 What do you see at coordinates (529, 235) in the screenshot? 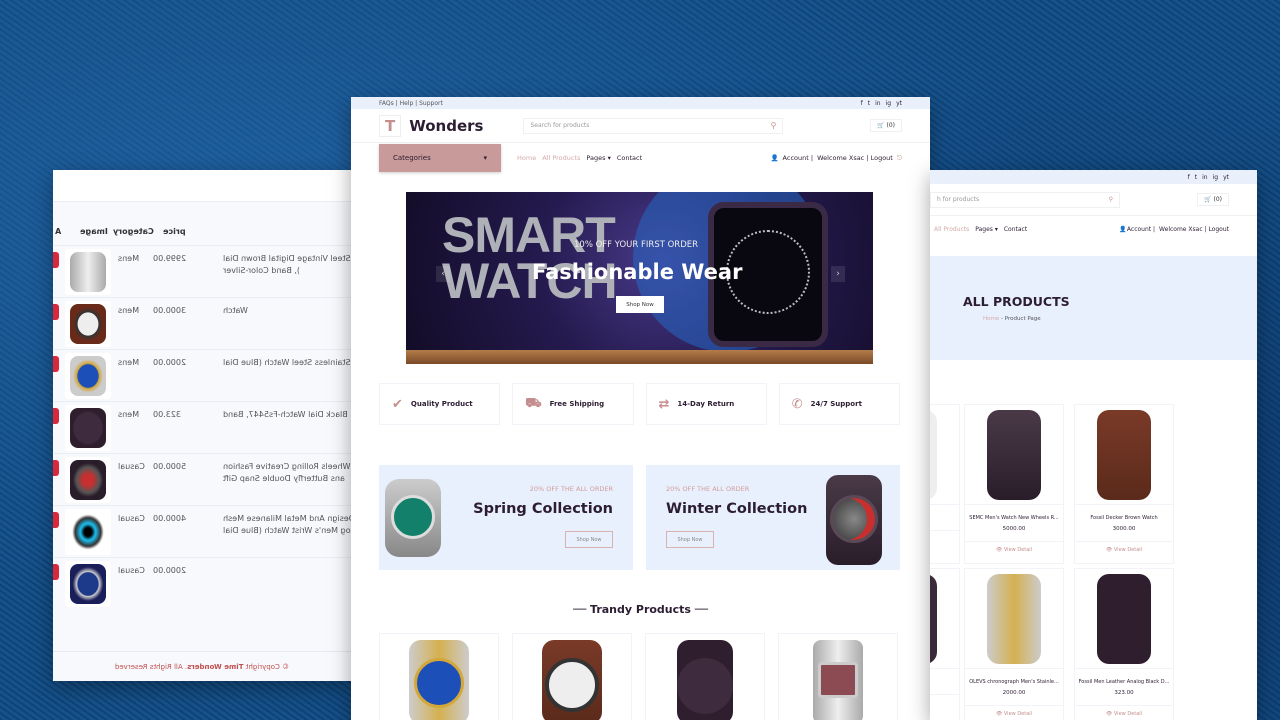
I see `hero-big-text-1: SMART` at bounding box center [529, 235].